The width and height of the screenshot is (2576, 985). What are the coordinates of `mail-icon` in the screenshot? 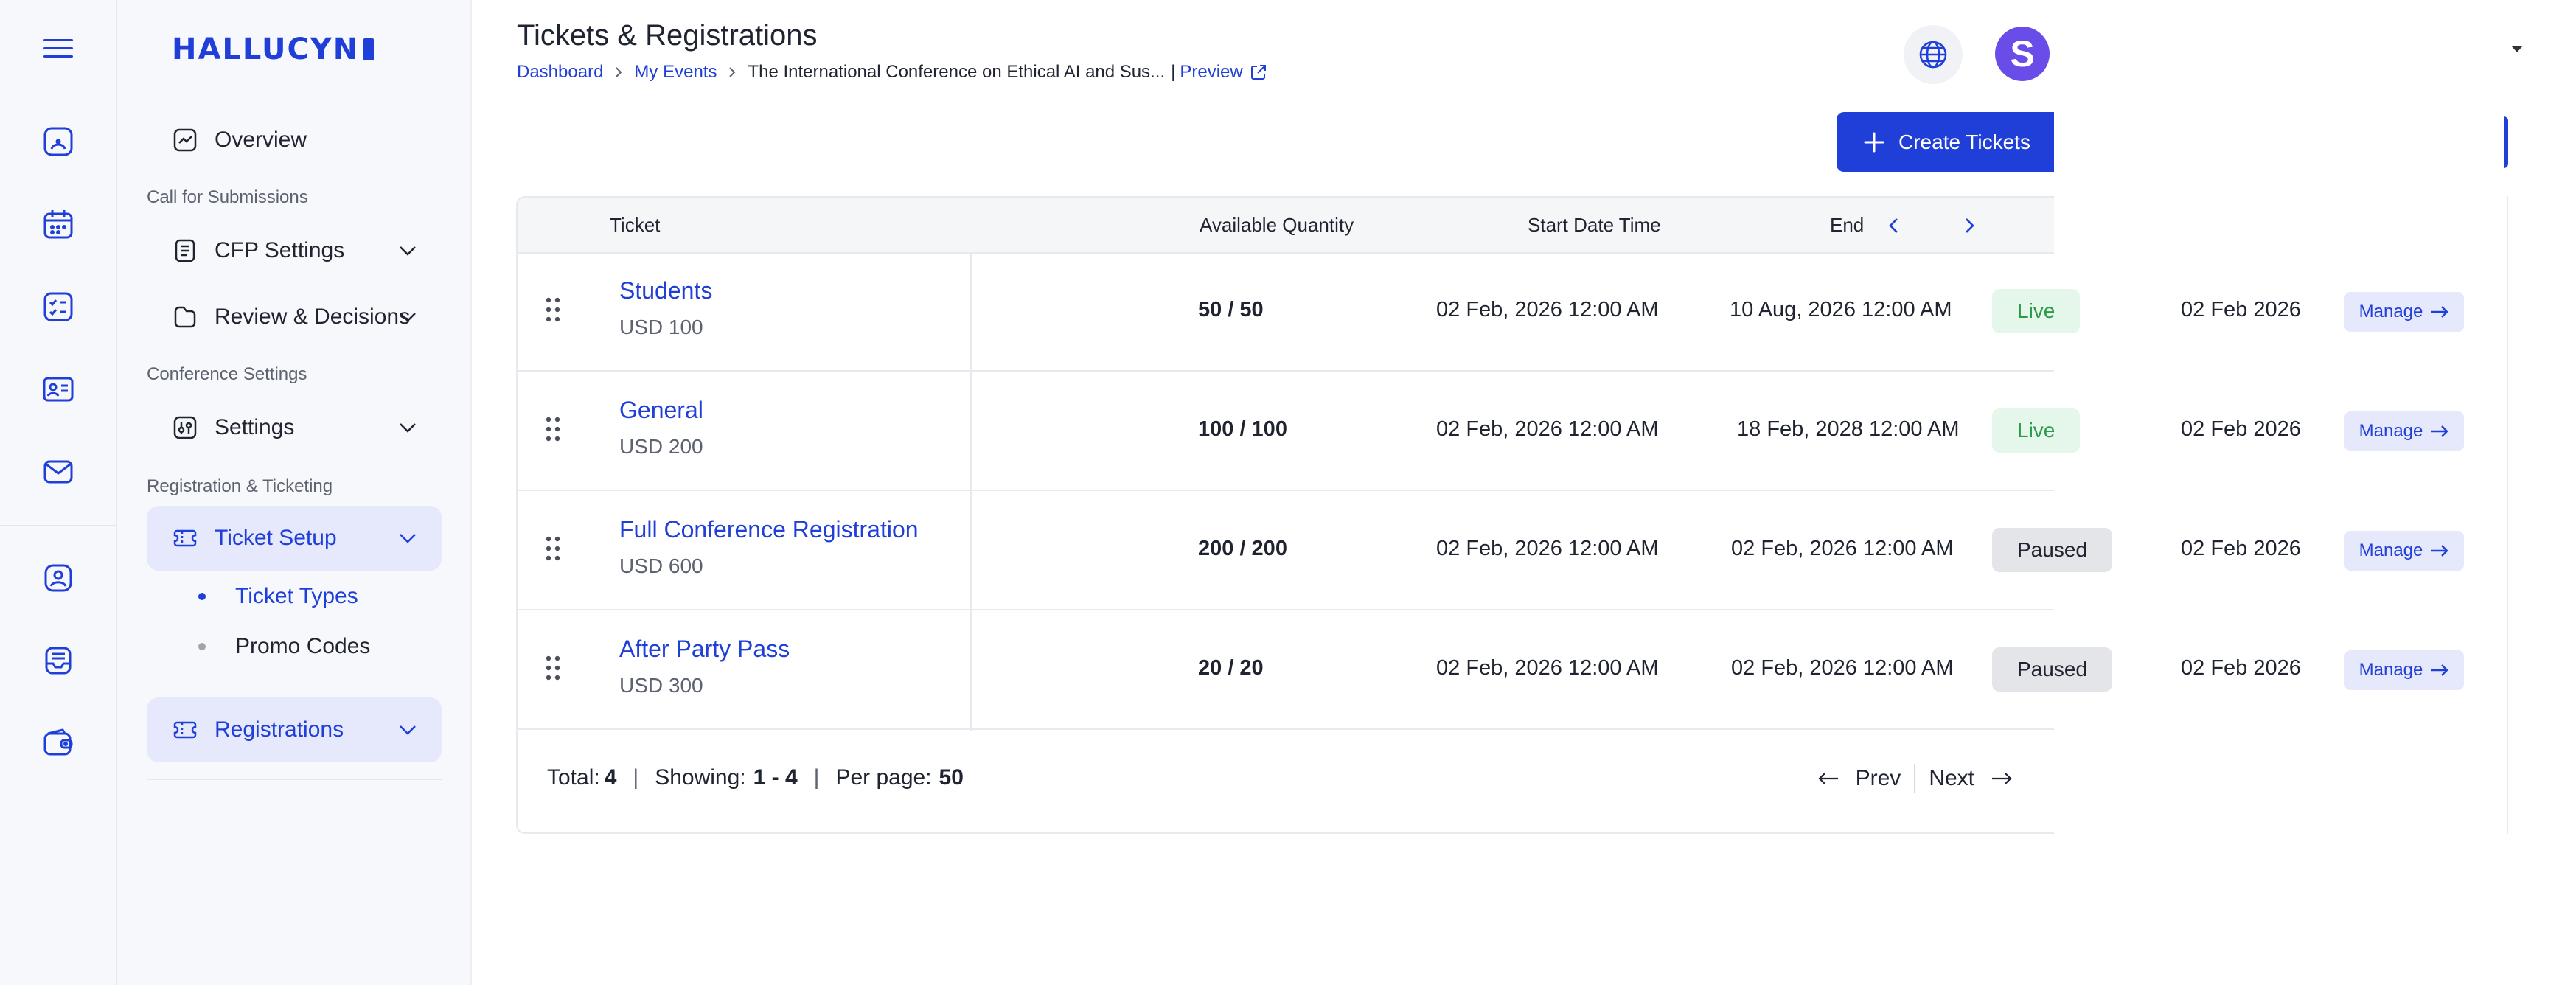 It's located at (59, 472).